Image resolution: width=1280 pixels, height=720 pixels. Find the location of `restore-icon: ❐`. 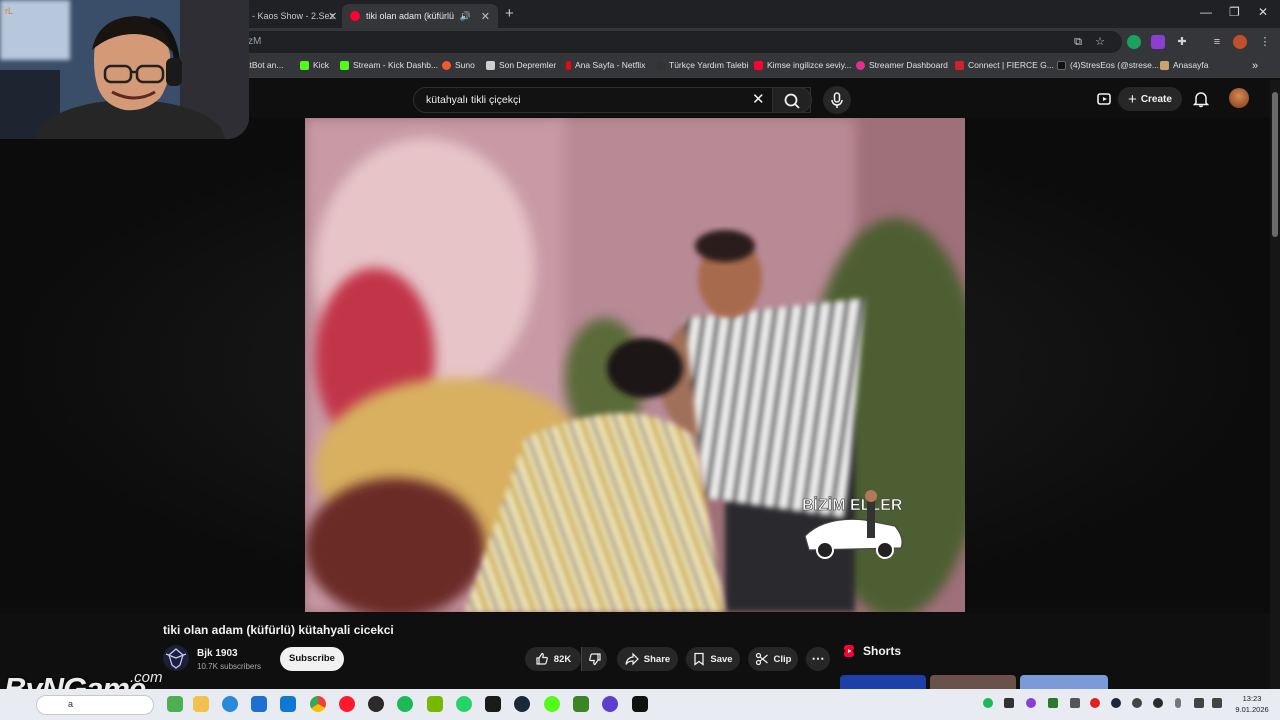

restore-icon: ❐ is located at coordinates (1234, 12).